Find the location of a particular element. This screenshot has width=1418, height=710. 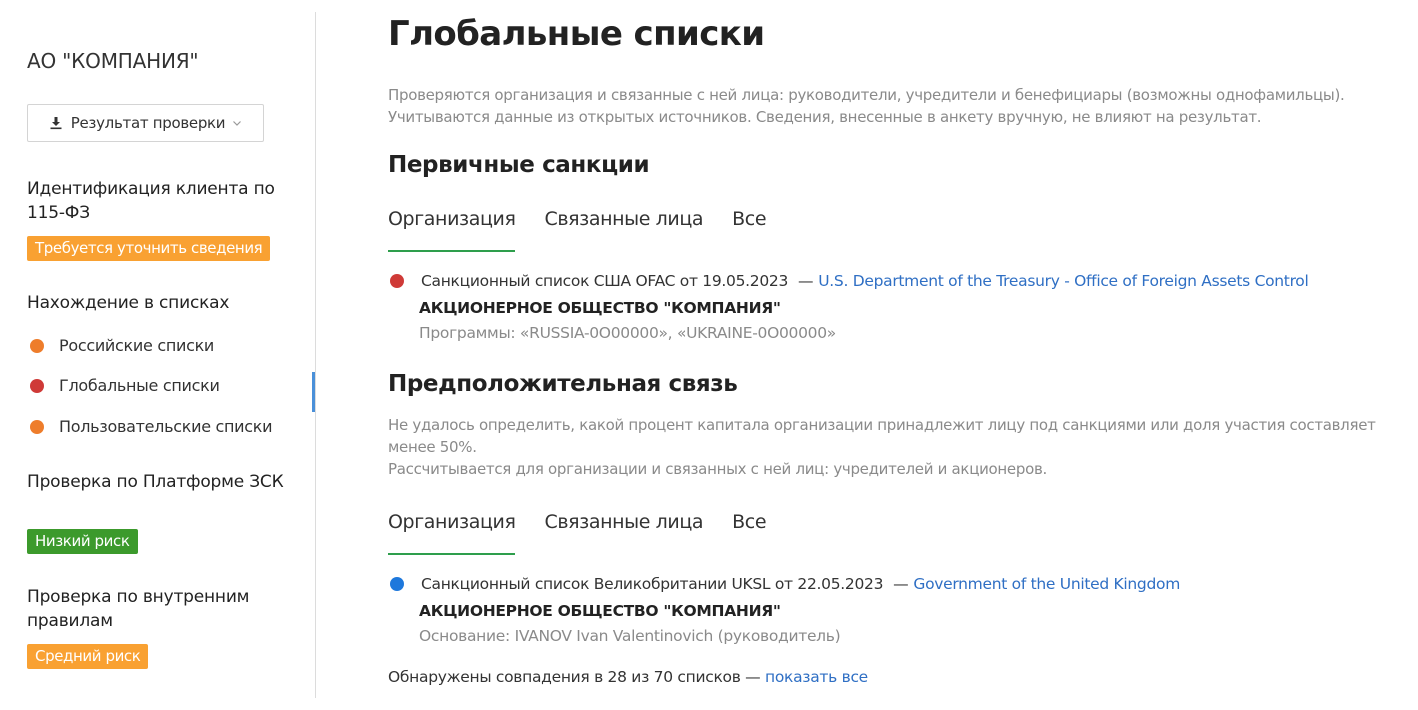

internal-check-heading: Проверка по внутренним правилам is located at coordinates (138, 609).